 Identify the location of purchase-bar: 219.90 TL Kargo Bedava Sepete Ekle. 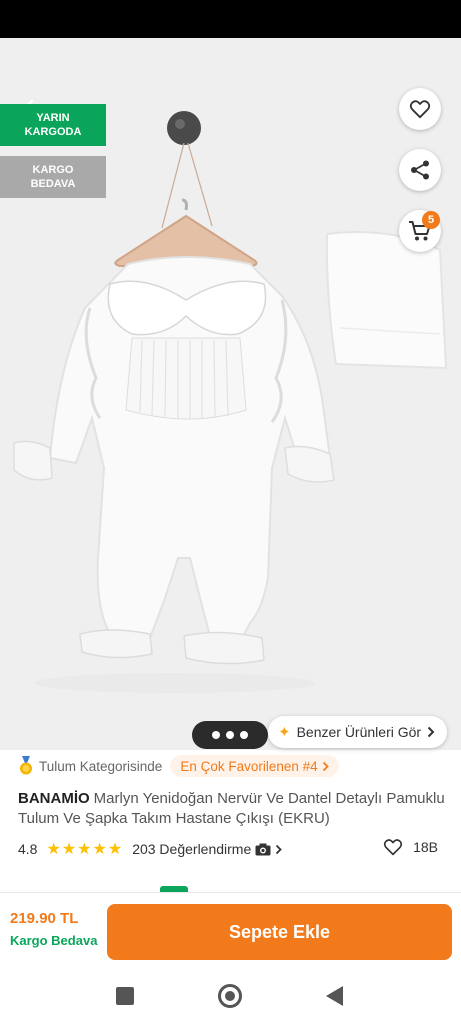
(230, 931).